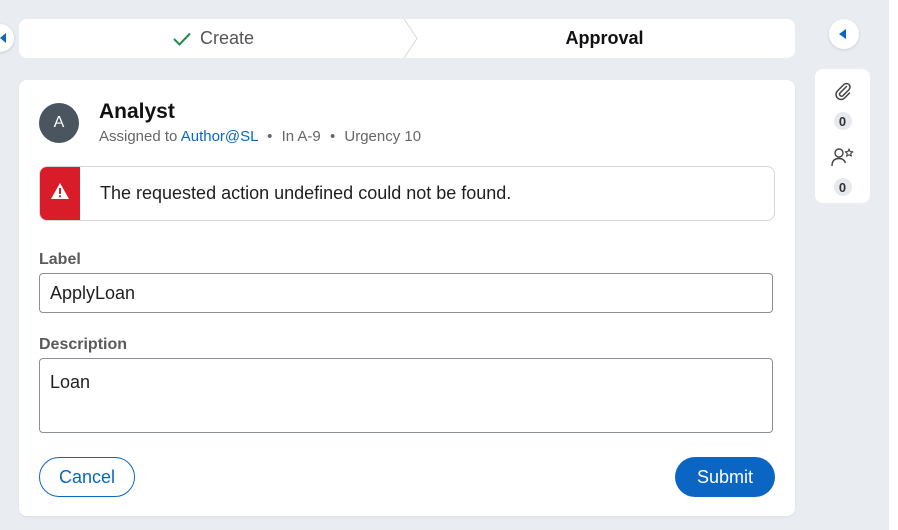 This screenshot has height=530, width=898. I want to click on assignment-title: Analyst, so click(137, 111).